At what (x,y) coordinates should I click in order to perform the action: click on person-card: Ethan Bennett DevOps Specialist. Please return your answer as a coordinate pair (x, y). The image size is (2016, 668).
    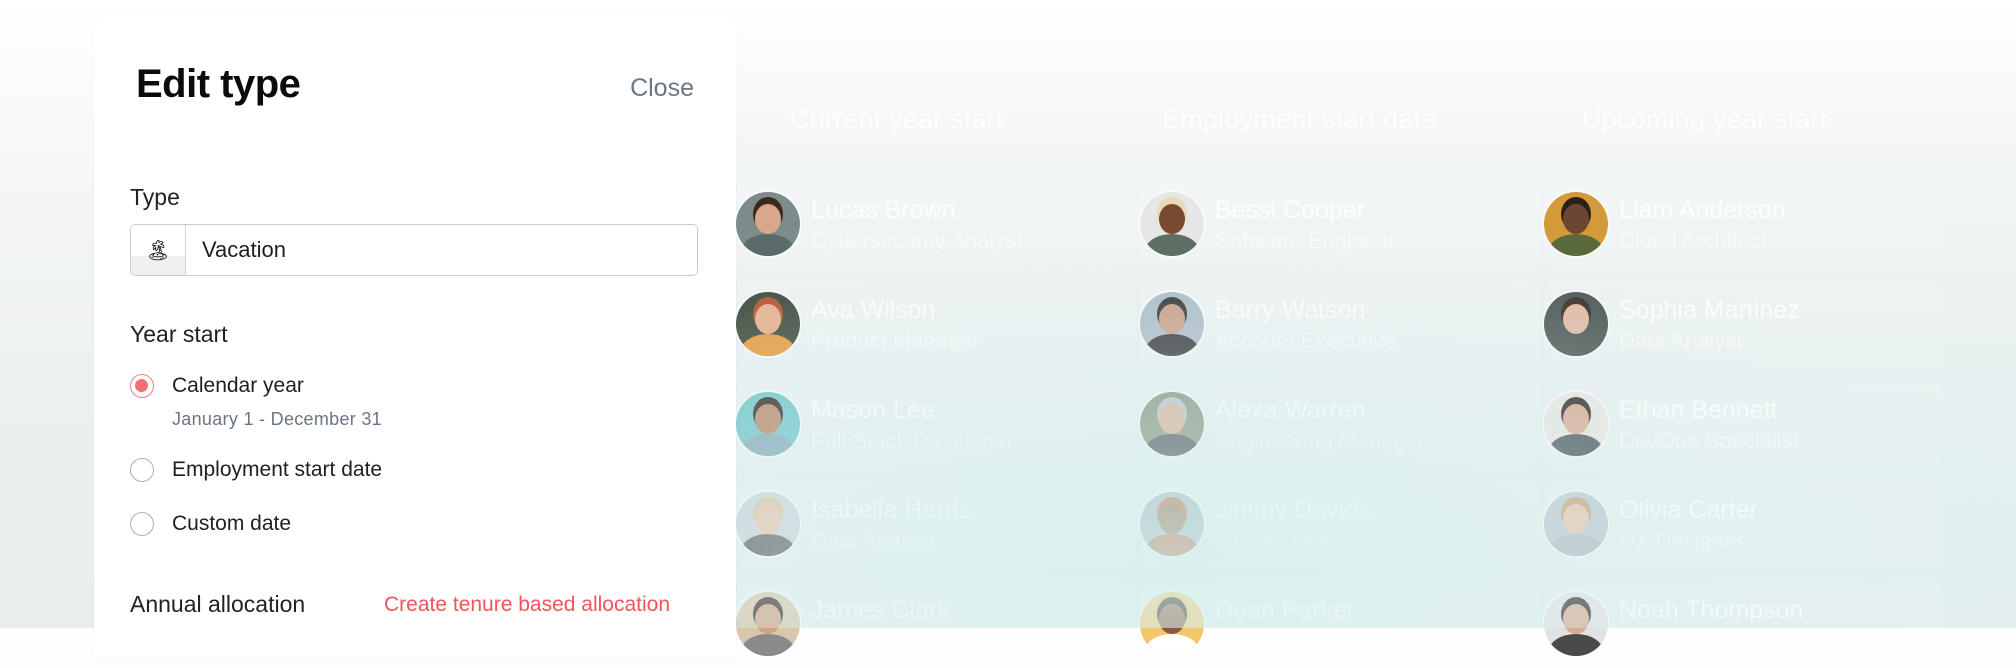
    Looking at the image, I should click on (1744, 424).